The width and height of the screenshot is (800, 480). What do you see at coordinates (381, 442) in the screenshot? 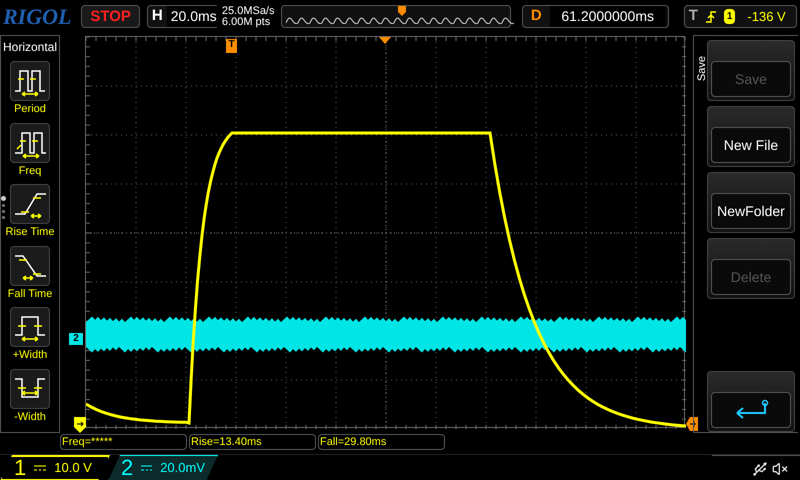
I see `measurement-readout: Fall=29.80ms` at bounding box center [381, 442].